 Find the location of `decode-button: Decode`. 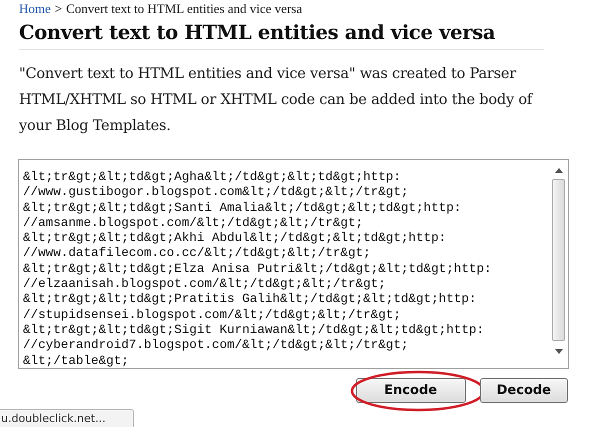

decode-button: Decode is located at coordinates (524, 390).